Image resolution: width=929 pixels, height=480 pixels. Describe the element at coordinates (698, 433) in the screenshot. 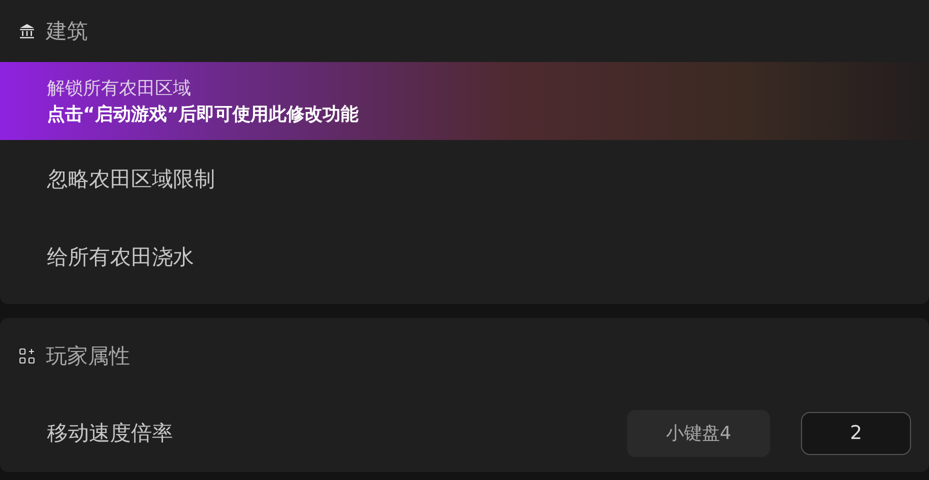

I see `hotkey-button: 小键盘4` at that location.